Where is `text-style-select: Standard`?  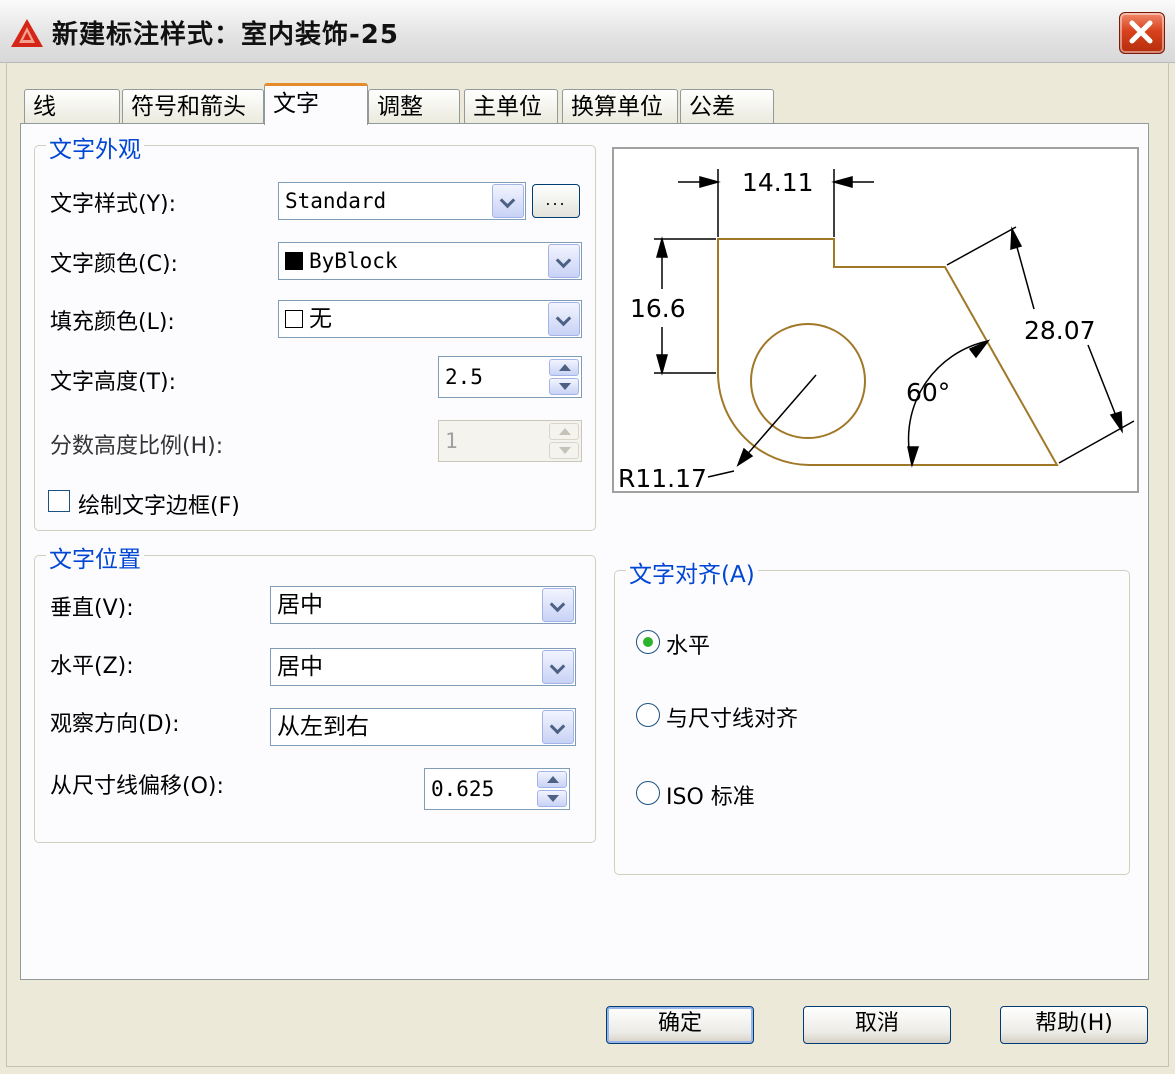
text-style-select: Standard is located at coordinates (402, 201).